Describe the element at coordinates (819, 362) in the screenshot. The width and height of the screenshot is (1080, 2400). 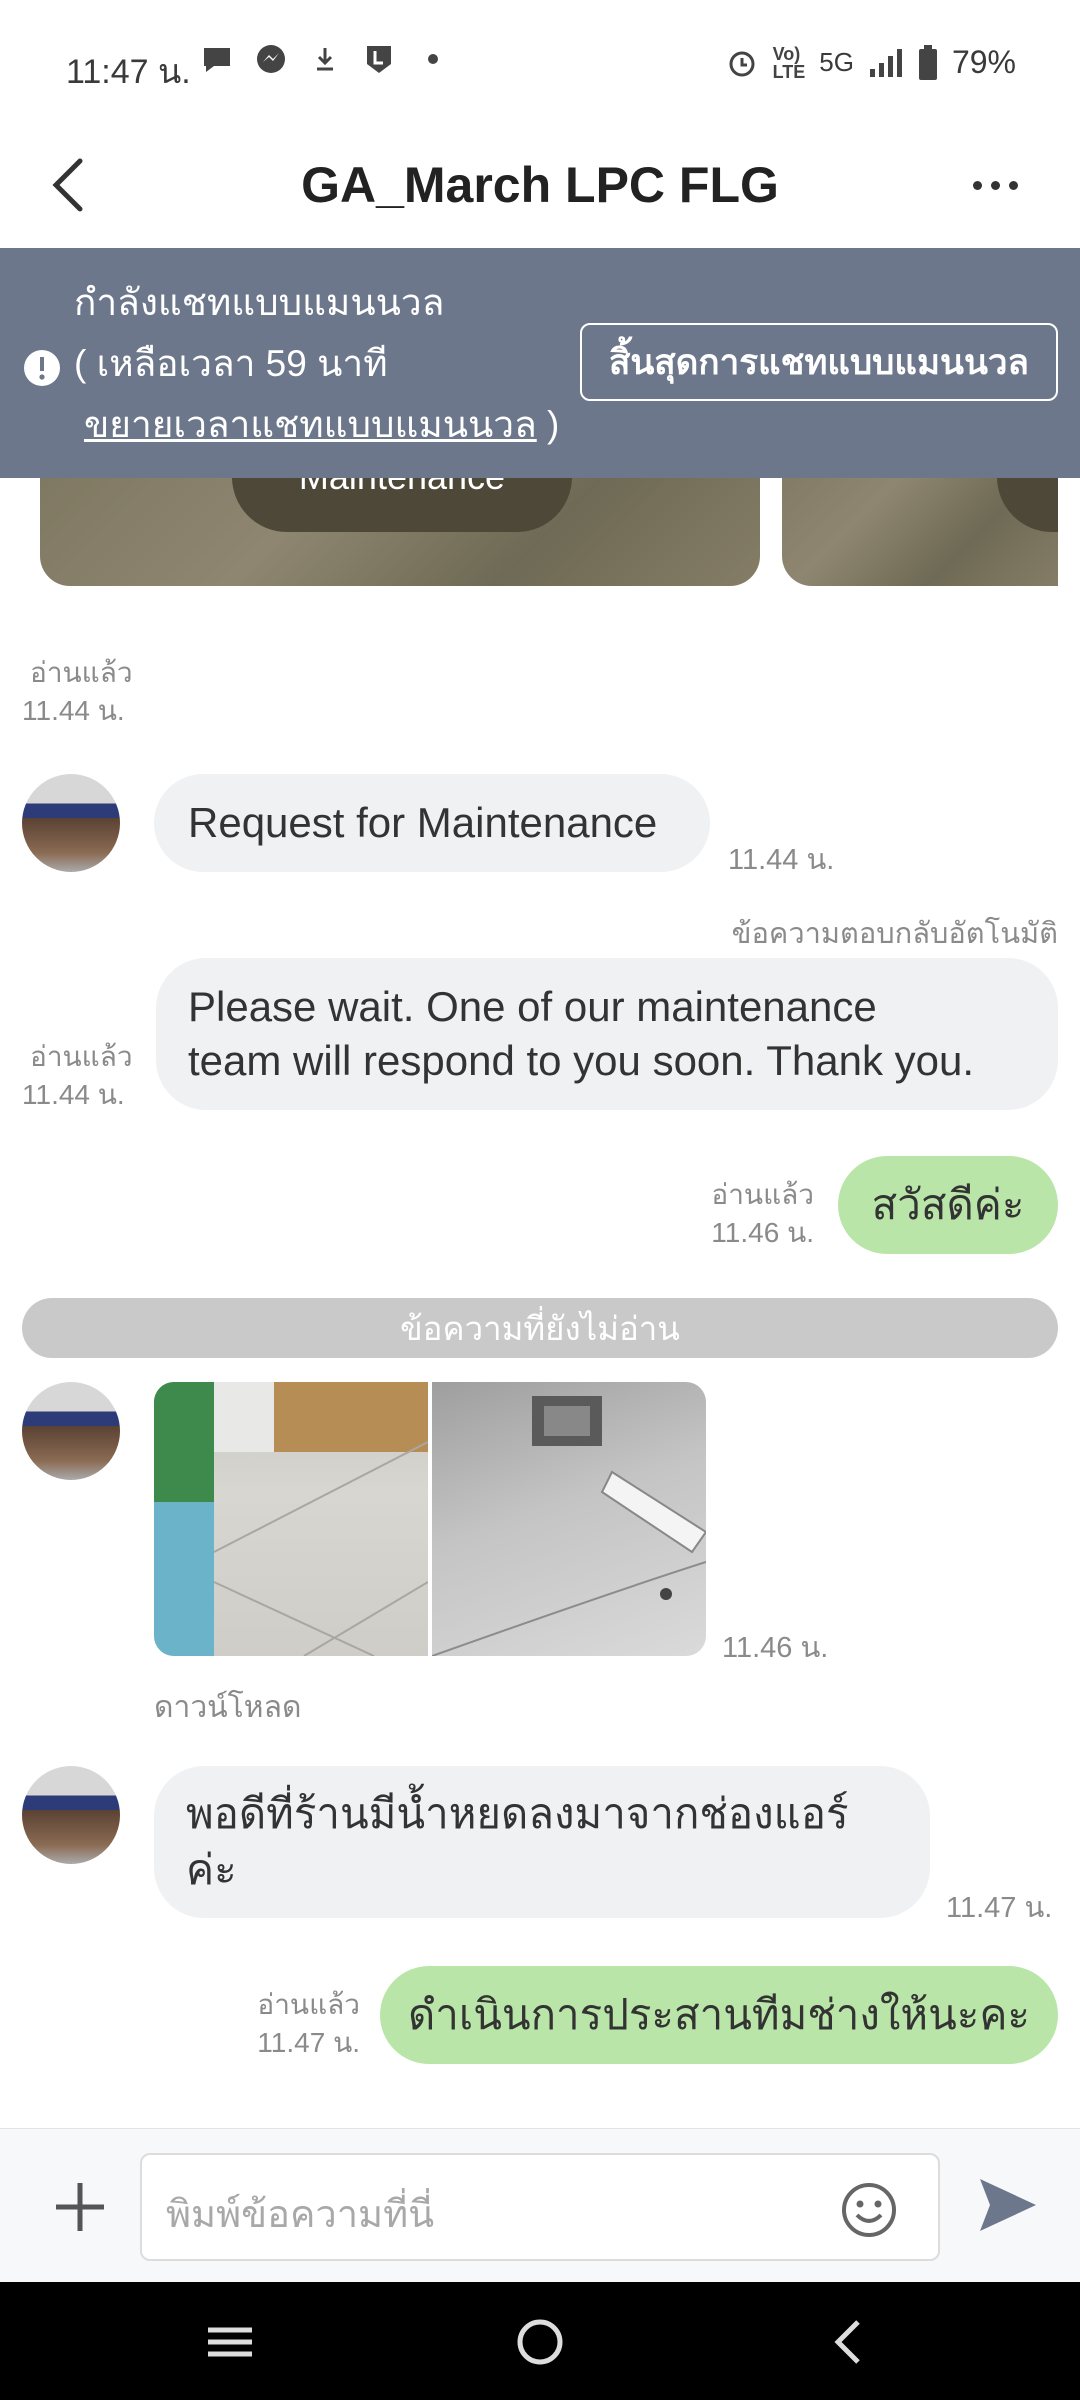
I see `end-manual-chat-button: สิ้นสุดการแชทแบบแมนนวล` at that location.